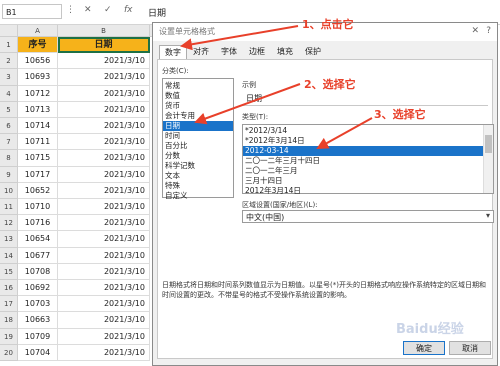 Image resolution: width=500 pixels, height=366 pixels. I want to click on help-icon: ?, so click(488, 31).